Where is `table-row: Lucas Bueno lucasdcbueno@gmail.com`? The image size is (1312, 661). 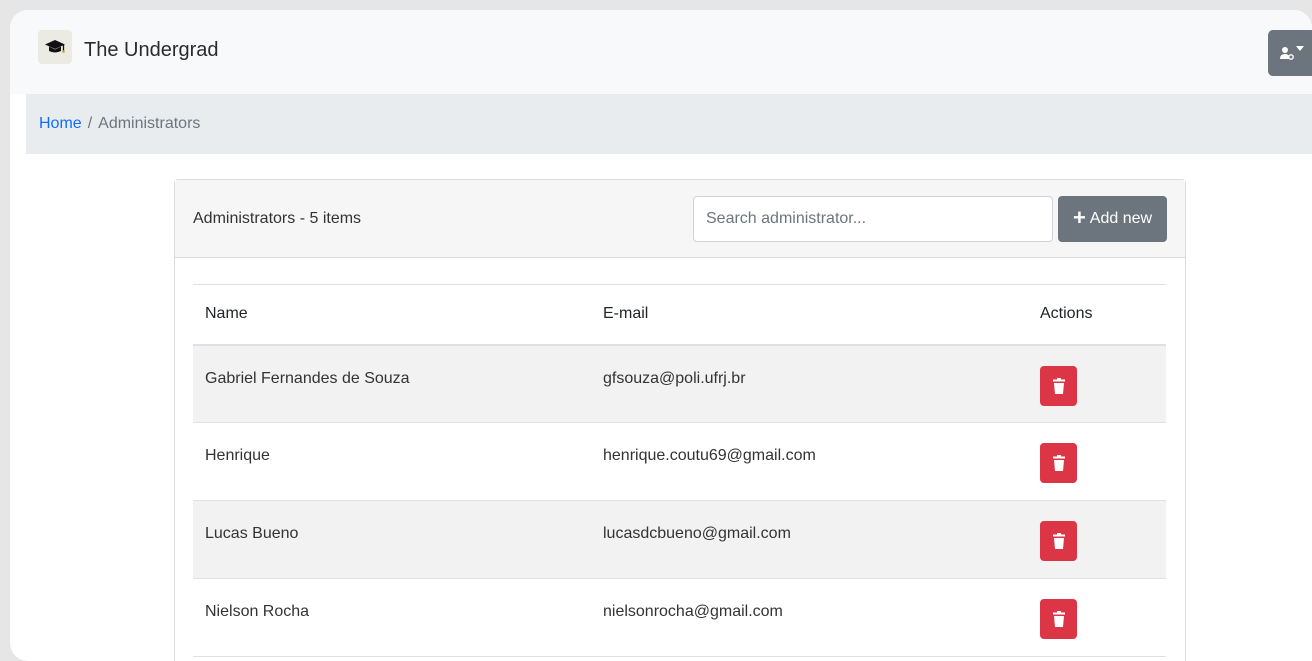 table-row: Lucas Bueno lucasdcbueno@gmail.com is located at coordinates (679, 539).